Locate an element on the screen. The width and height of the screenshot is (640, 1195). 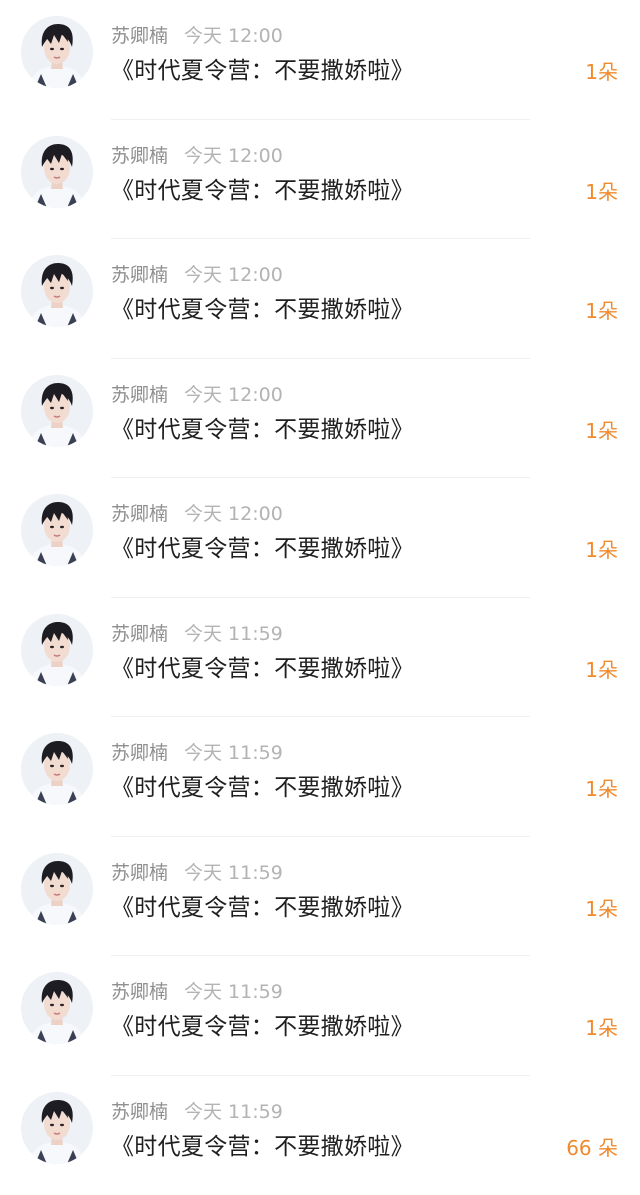
list-item: 苏卿楠今天 11:59 《时代夏令营：不要撒娇啦》 66 朵 is located at coordinates (320, 1135).